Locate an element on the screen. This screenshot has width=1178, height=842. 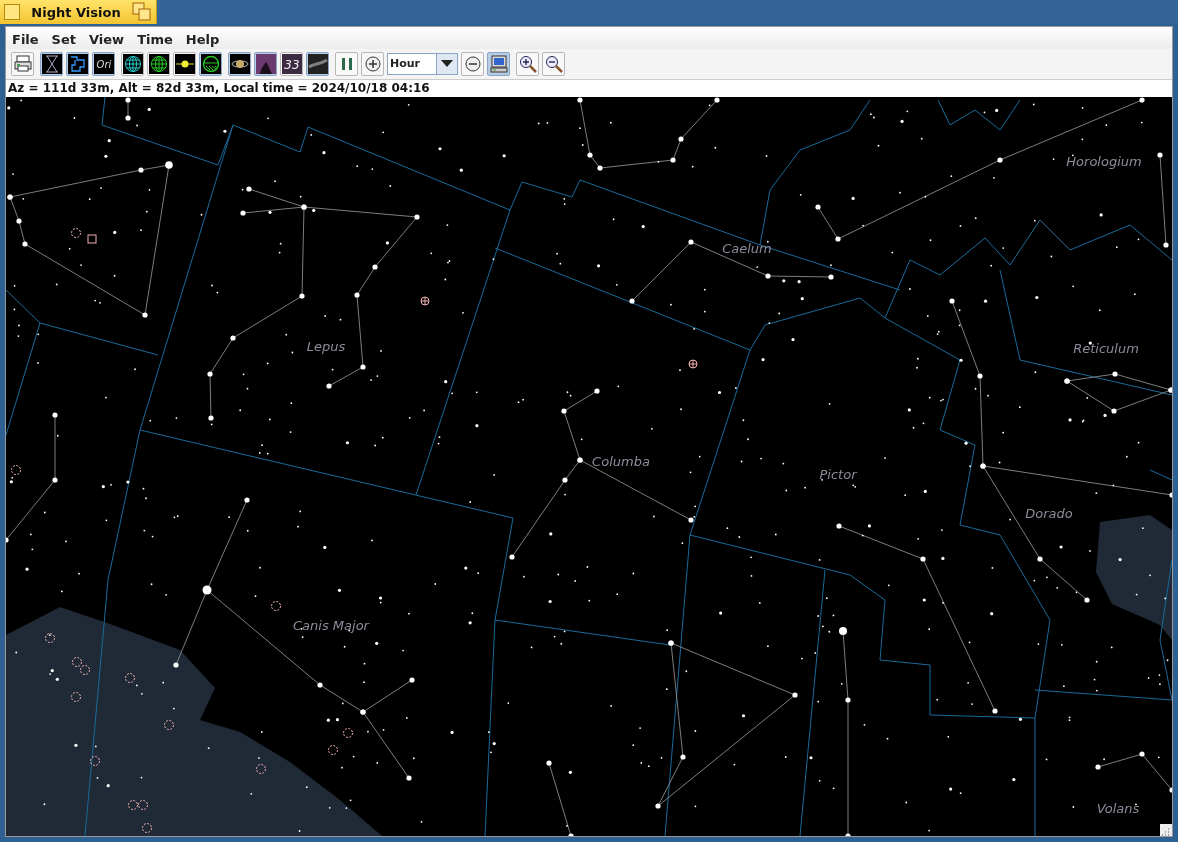
equatorial-toggle-button is located at coordinates (132, 64).